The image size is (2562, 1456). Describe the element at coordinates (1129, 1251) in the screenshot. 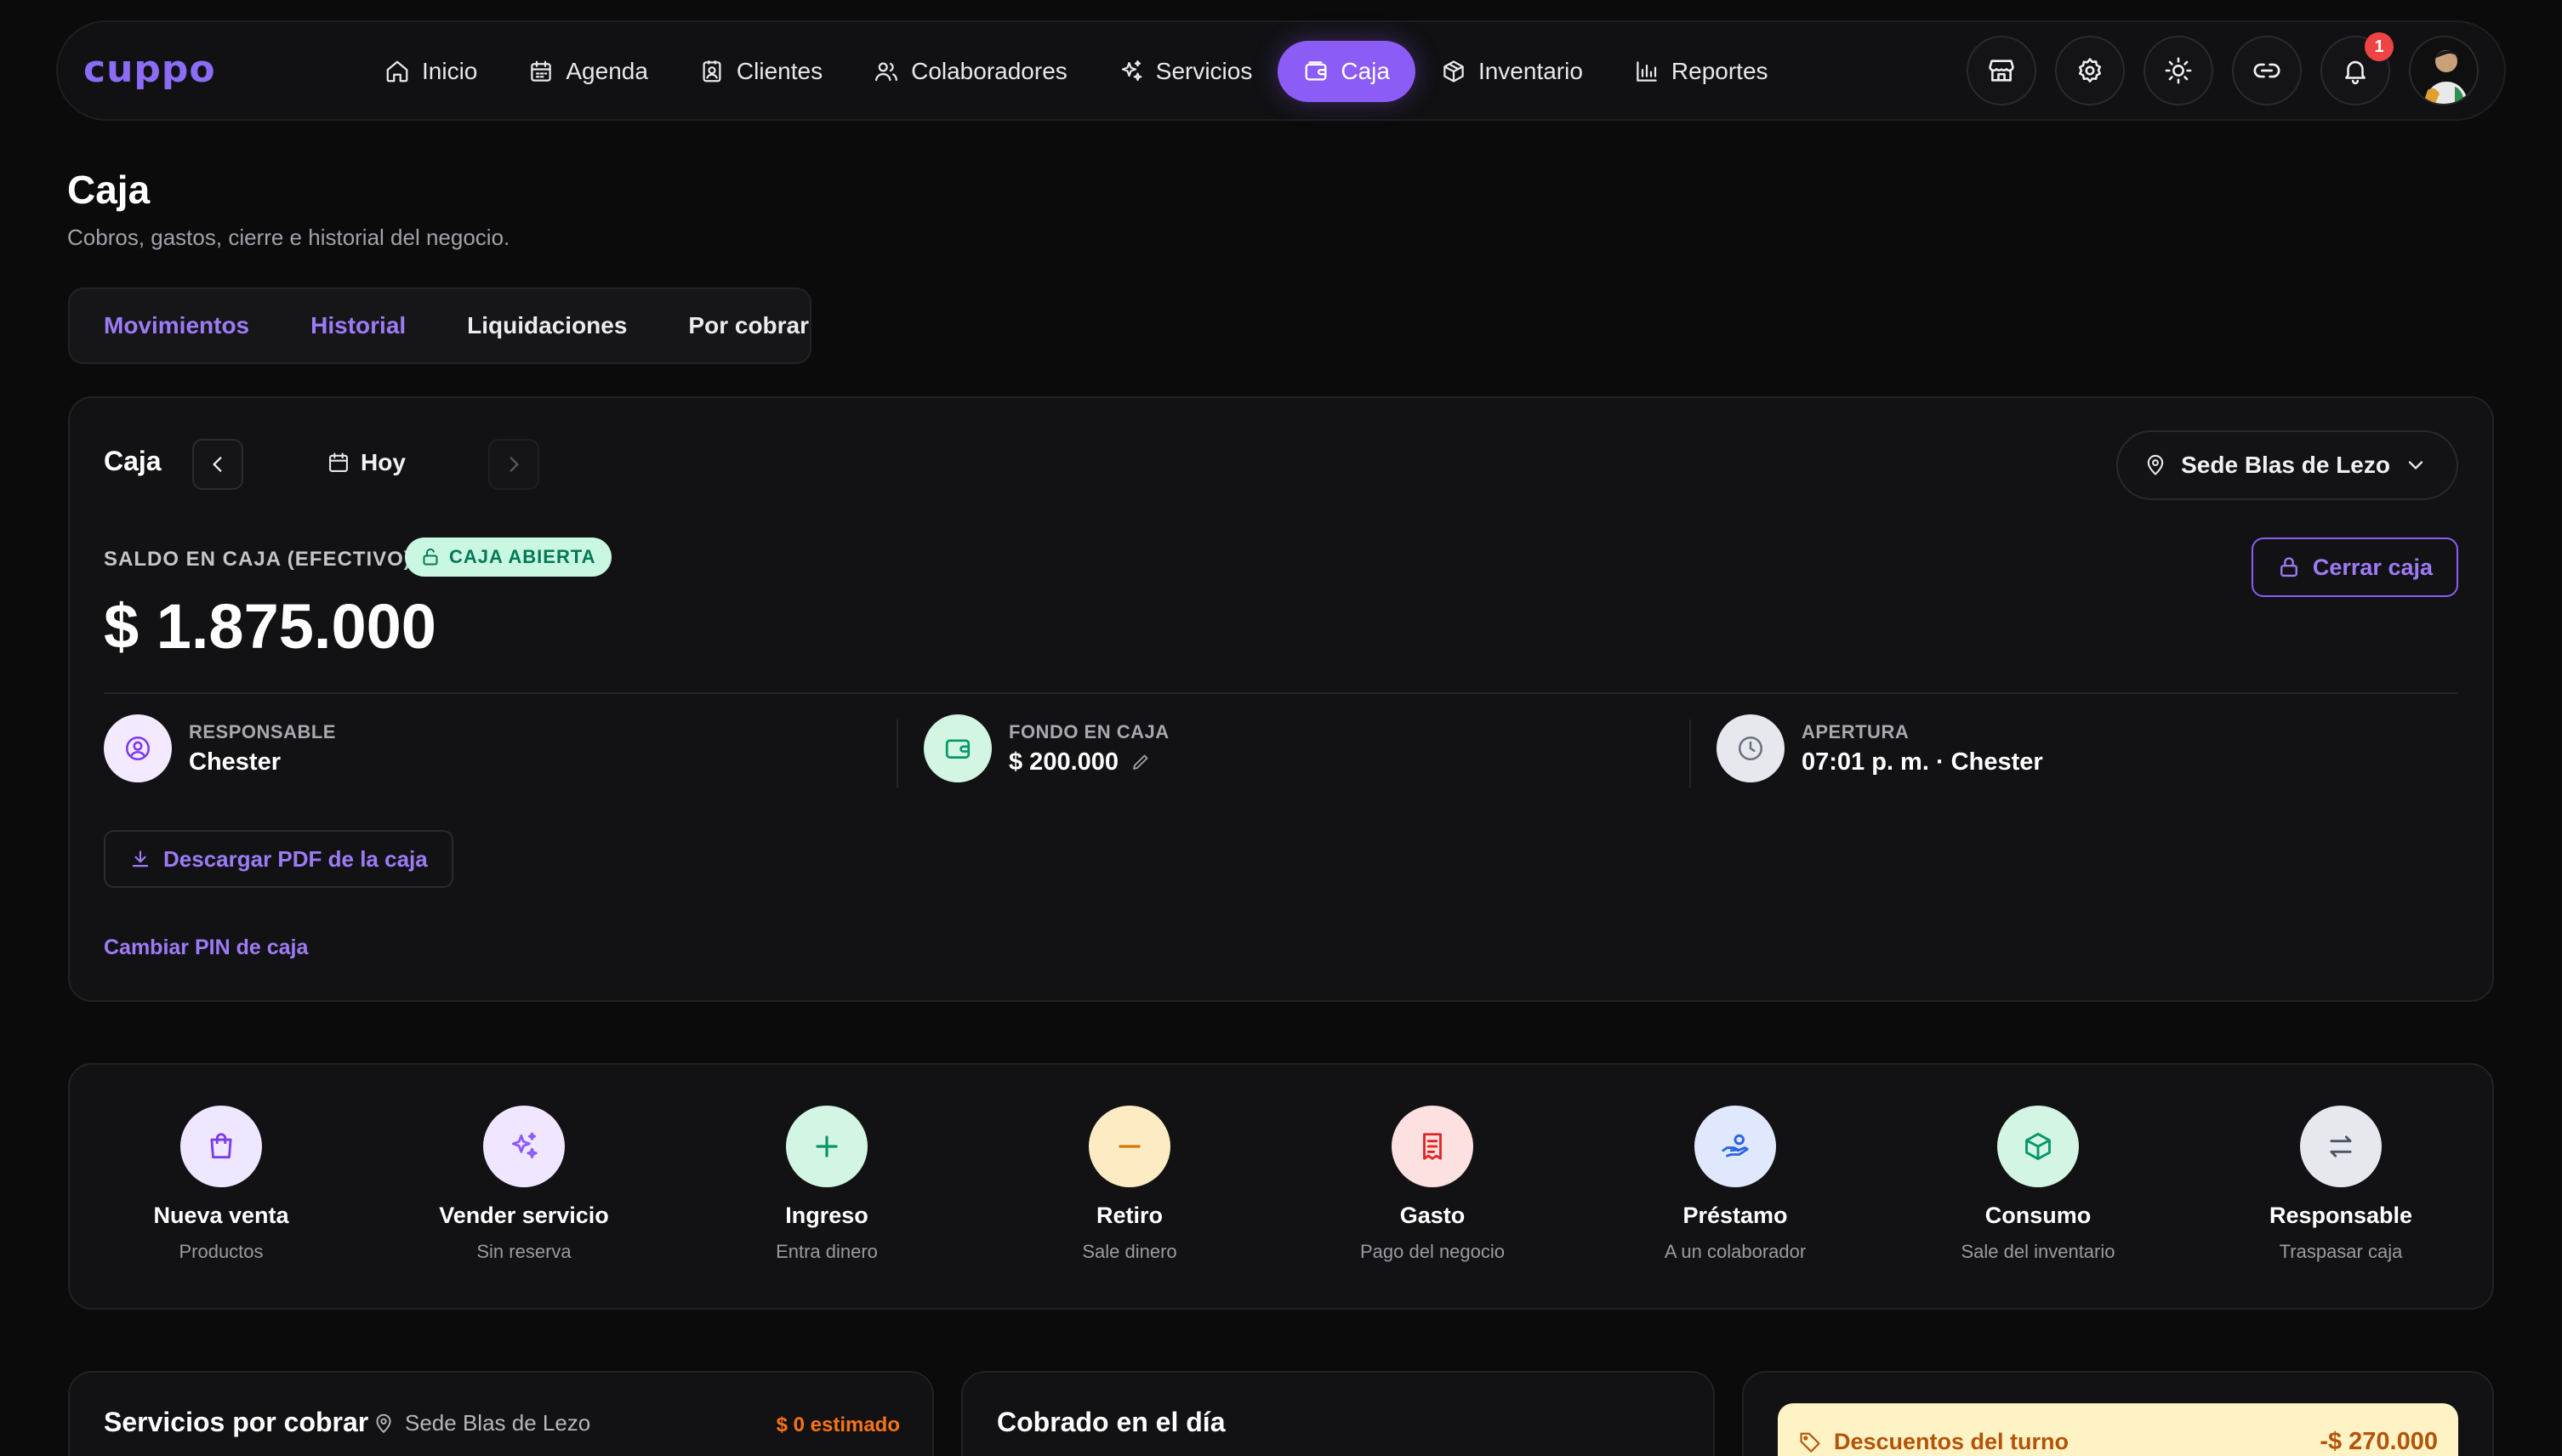

I see `action-subtitle: Sale dinero` at that location.